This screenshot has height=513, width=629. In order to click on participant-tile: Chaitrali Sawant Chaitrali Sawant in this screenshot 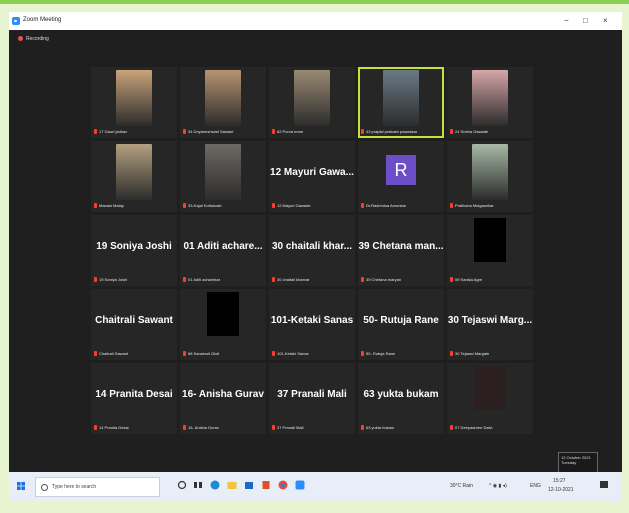, I will do `click(134, 324)`.